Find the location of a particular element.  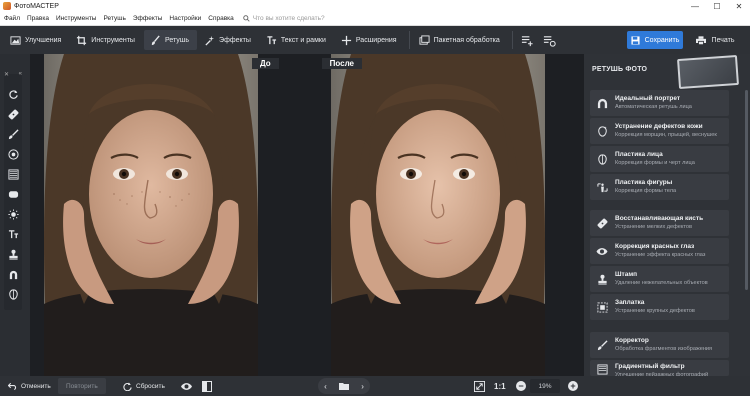

prev-image-icon: ‹ is located at coordinates (325, 386).